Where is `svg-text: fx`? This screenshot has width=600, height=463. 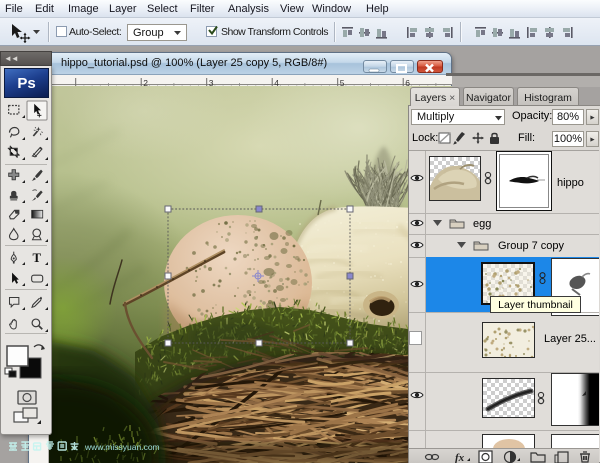
svg-text: fx is located at coordinates (460, 457).